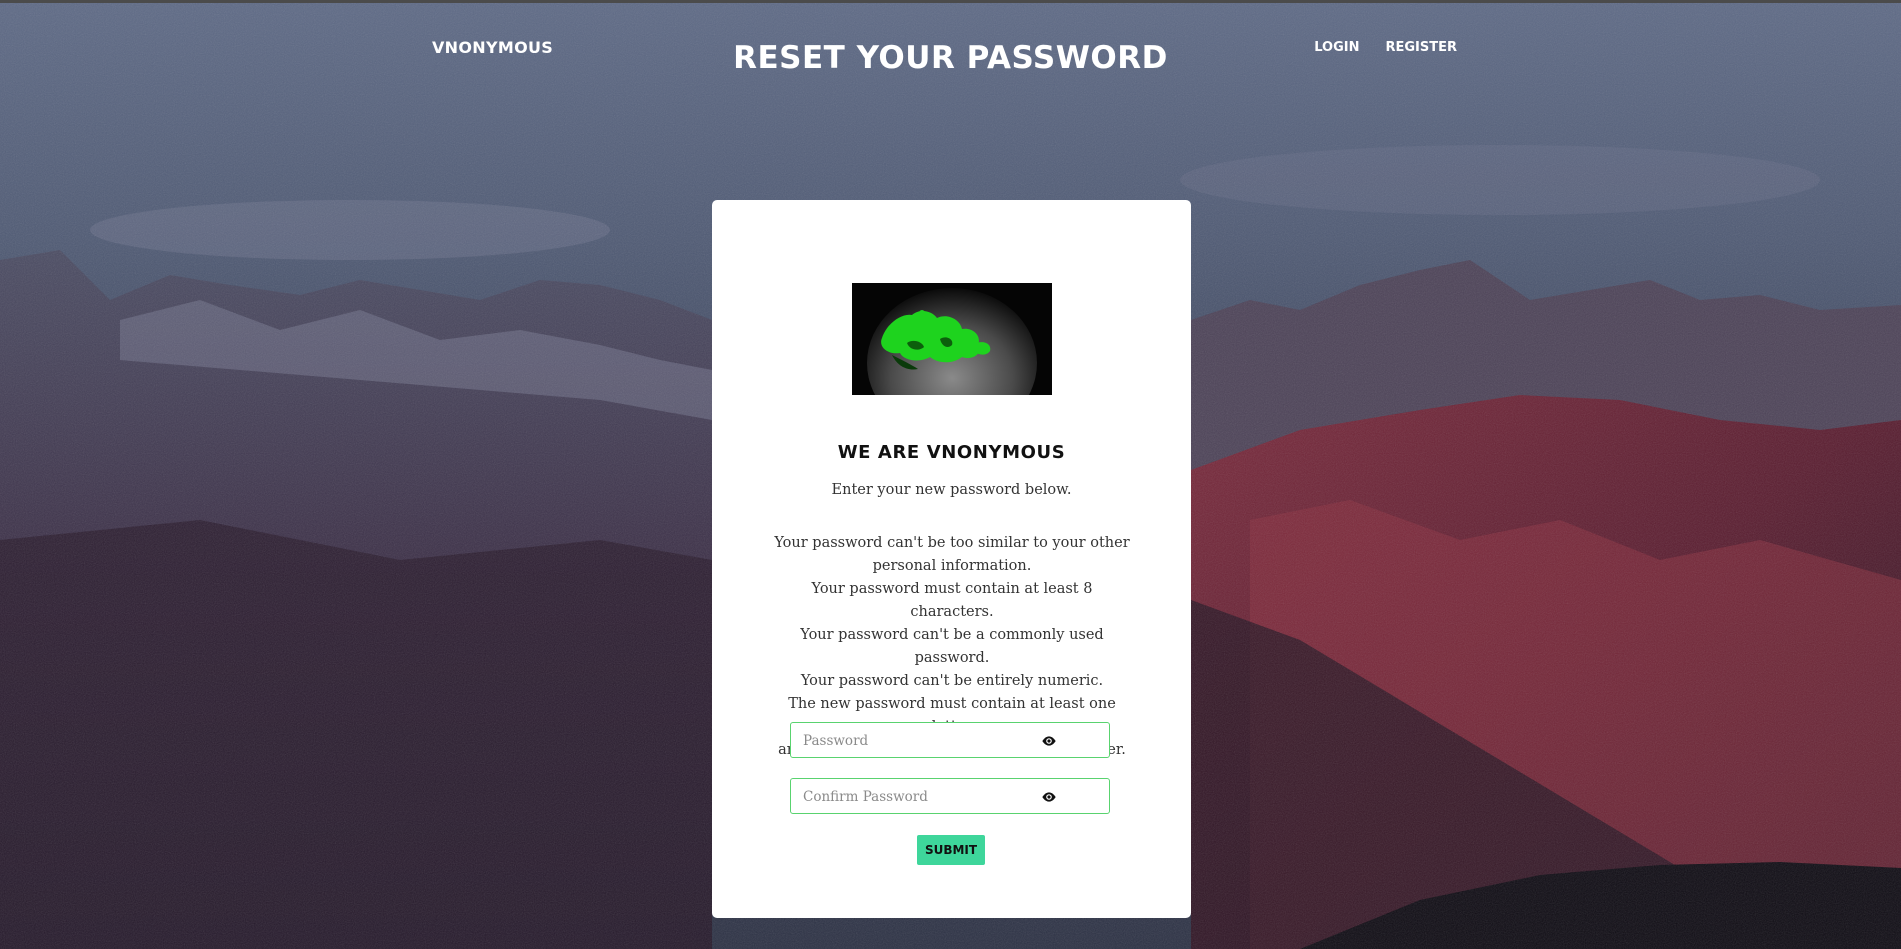 The width and height of the screenshot is (1901, 949). I want to click on nav-register-link: REGISTER, so click(1421, 47).